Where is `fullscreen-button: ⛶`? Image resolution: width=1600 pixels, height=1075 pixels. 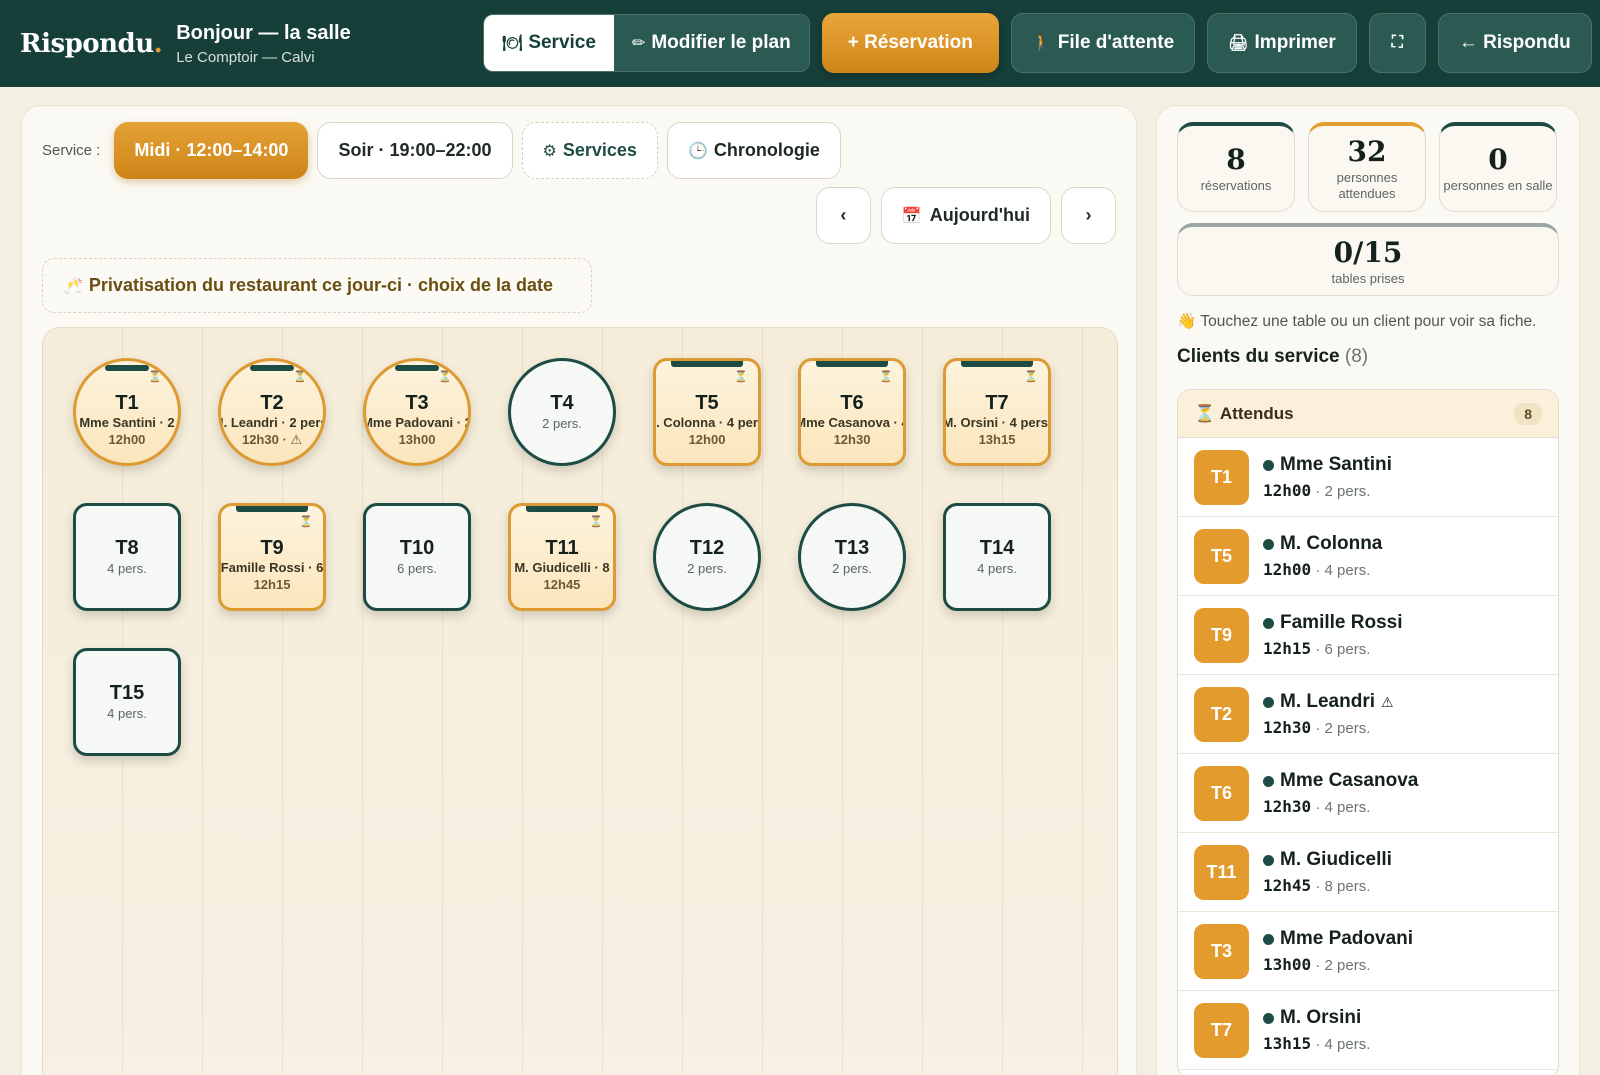 fullscreen-button: ⛶ is located at coordinates (1397, 43).